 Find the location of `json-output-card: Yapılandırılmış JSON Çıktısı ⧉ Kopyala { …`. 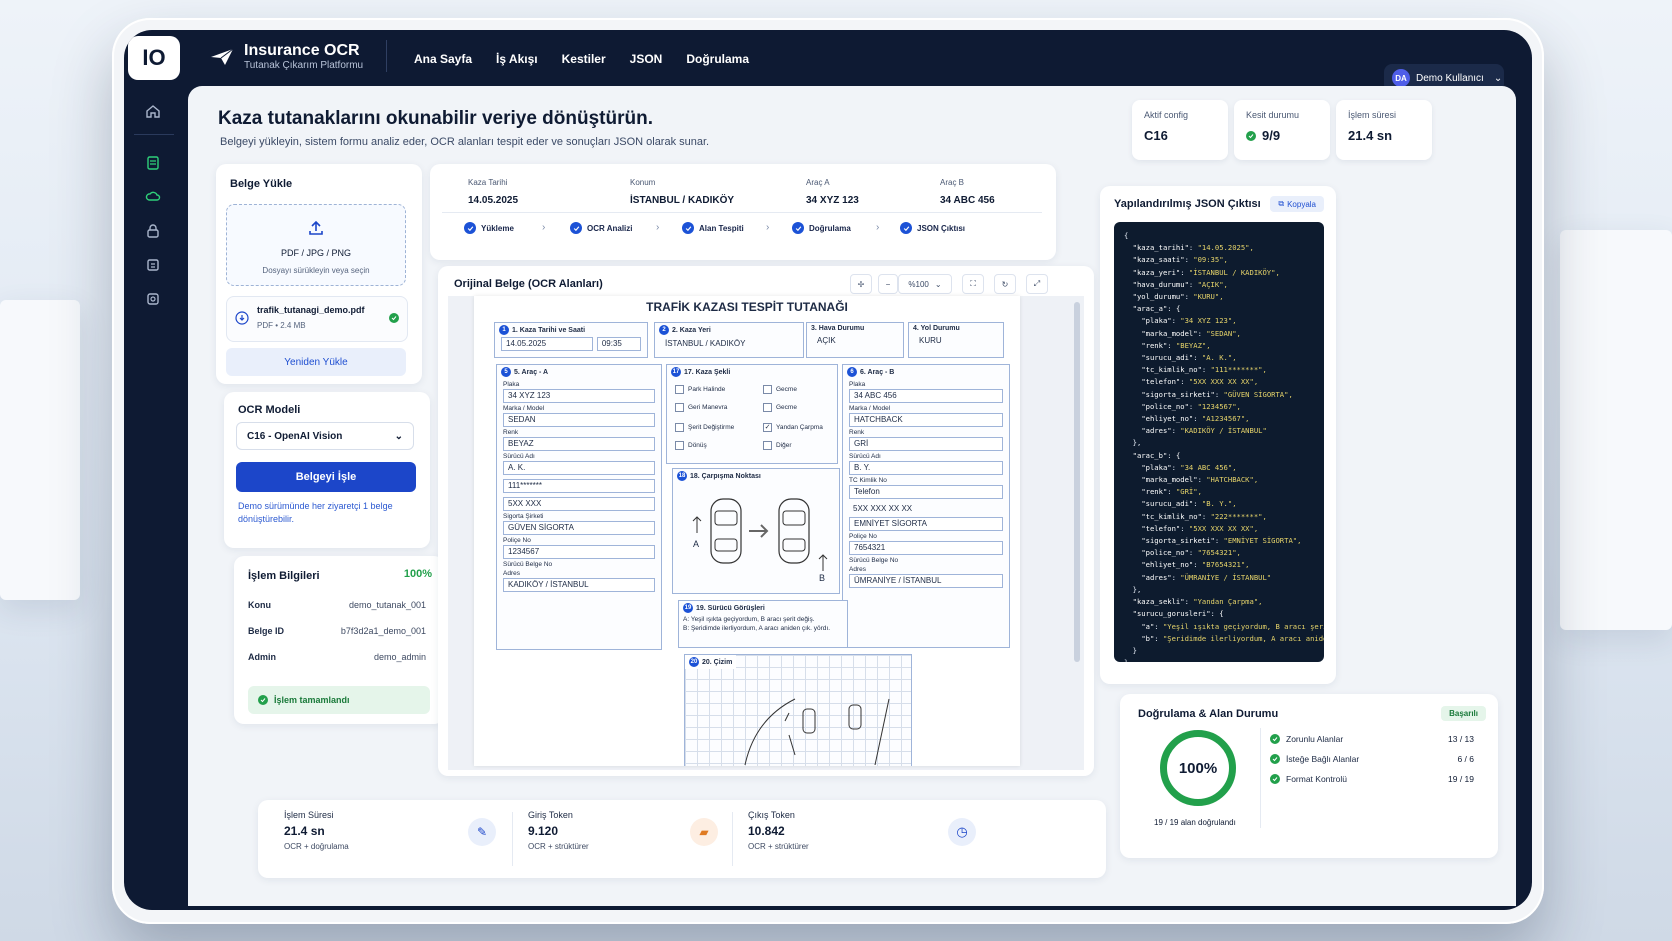

json-output-card: Yapılandırılmış JSON Çıktısı ⧉ Kopyala { … is located at coordinates (1218, 435).